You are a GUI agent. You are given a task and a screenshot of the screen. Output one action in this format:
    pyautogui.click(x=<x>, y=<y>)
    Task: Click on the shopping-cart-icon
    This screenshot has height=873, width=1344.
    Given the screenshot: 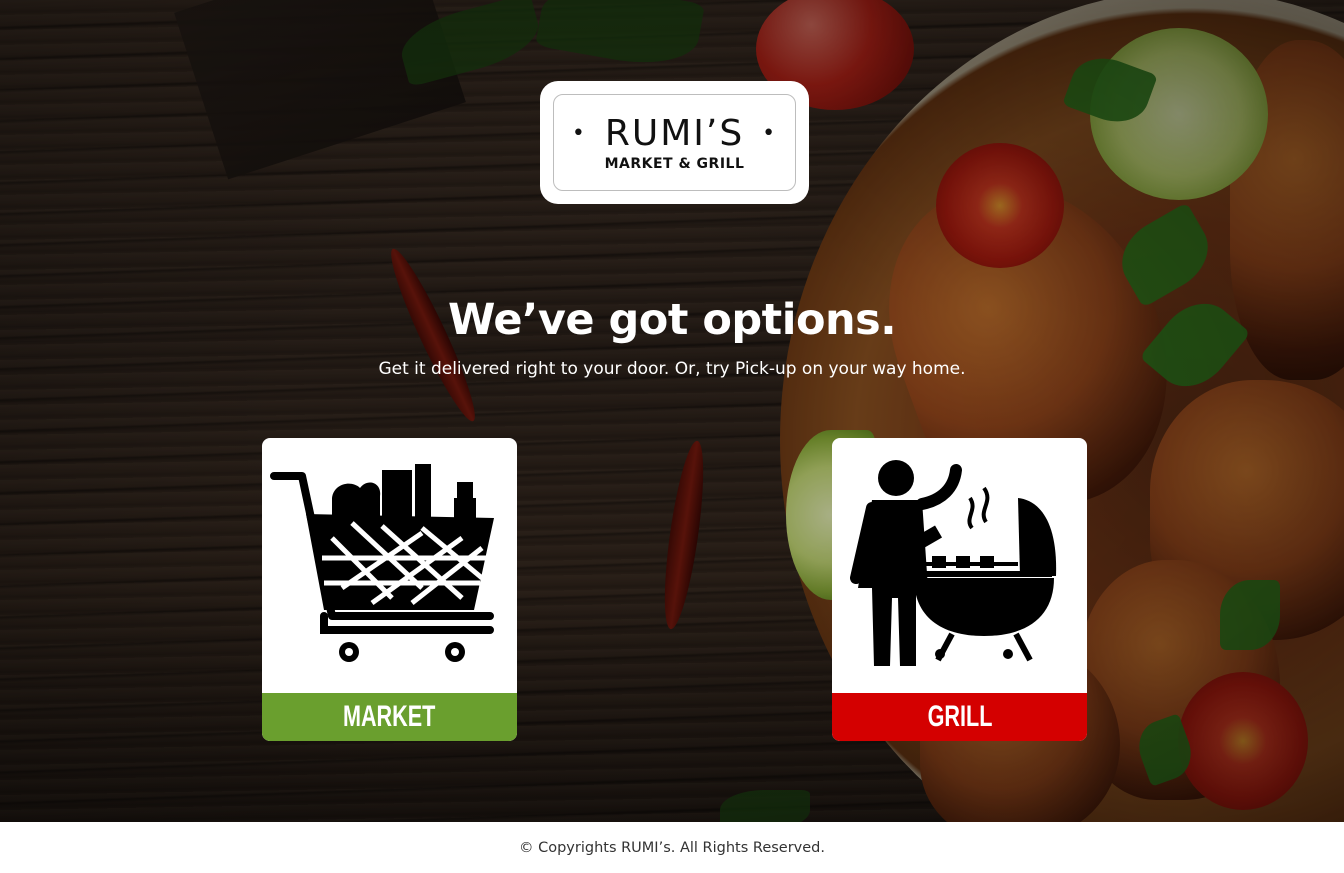 What is the action you would take?
    pyautogui.click(x=389, y=565)
    